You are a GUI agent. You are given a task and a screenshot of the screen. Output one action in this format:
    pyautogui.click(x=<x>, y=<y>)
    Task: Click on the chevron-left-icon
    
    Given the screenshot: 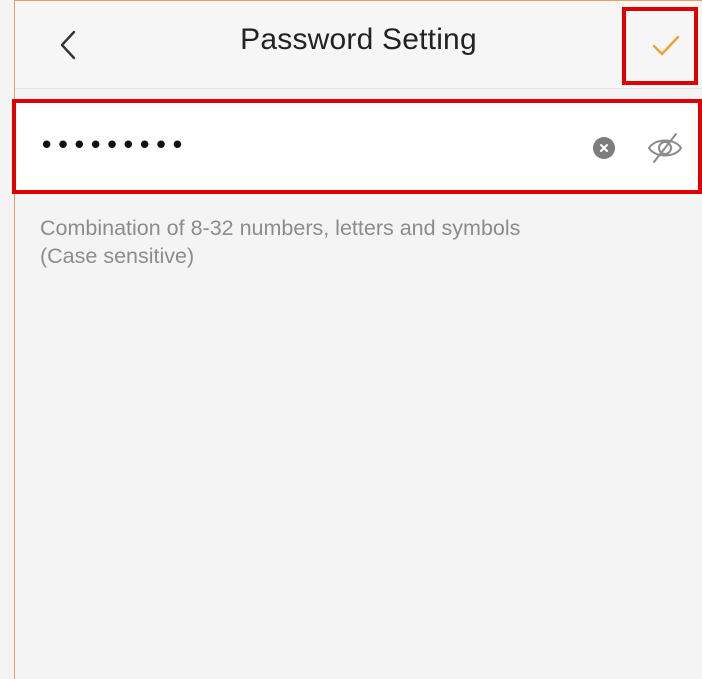 What is the action you would take?
    pyautogui.click(x=68, y=45)
    